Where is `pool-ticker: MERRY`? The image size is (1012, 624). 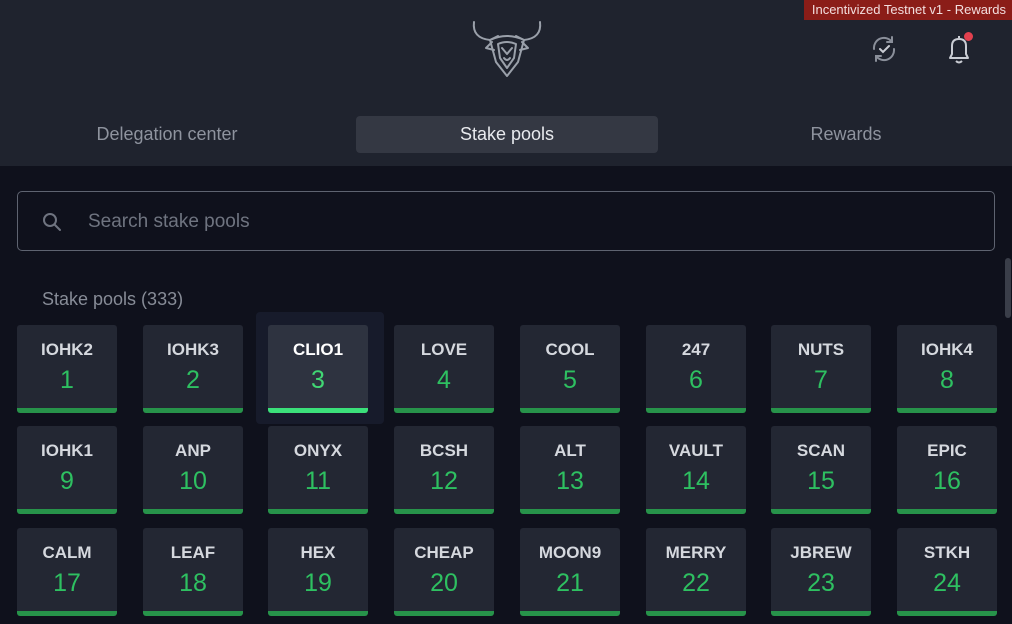 pool-ticker: MERRY is located at coordinates (696, 552).